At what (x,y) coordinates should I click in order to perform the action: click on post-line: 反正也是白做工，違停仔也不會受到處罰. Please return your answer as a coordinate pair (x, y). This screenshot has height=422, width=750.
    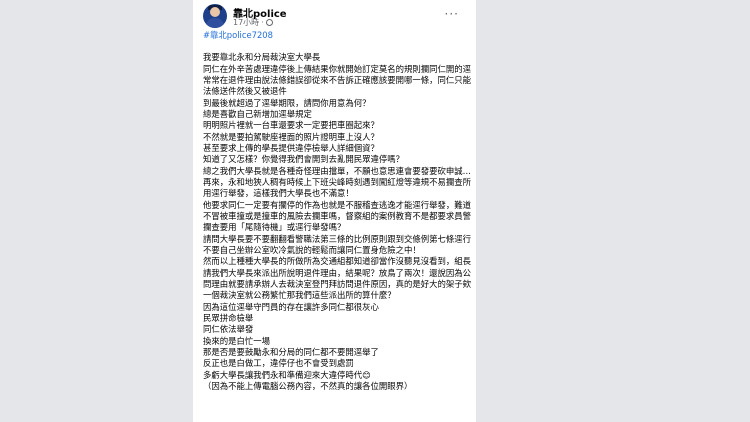
    Looking at the image, I should click on (278, 363).